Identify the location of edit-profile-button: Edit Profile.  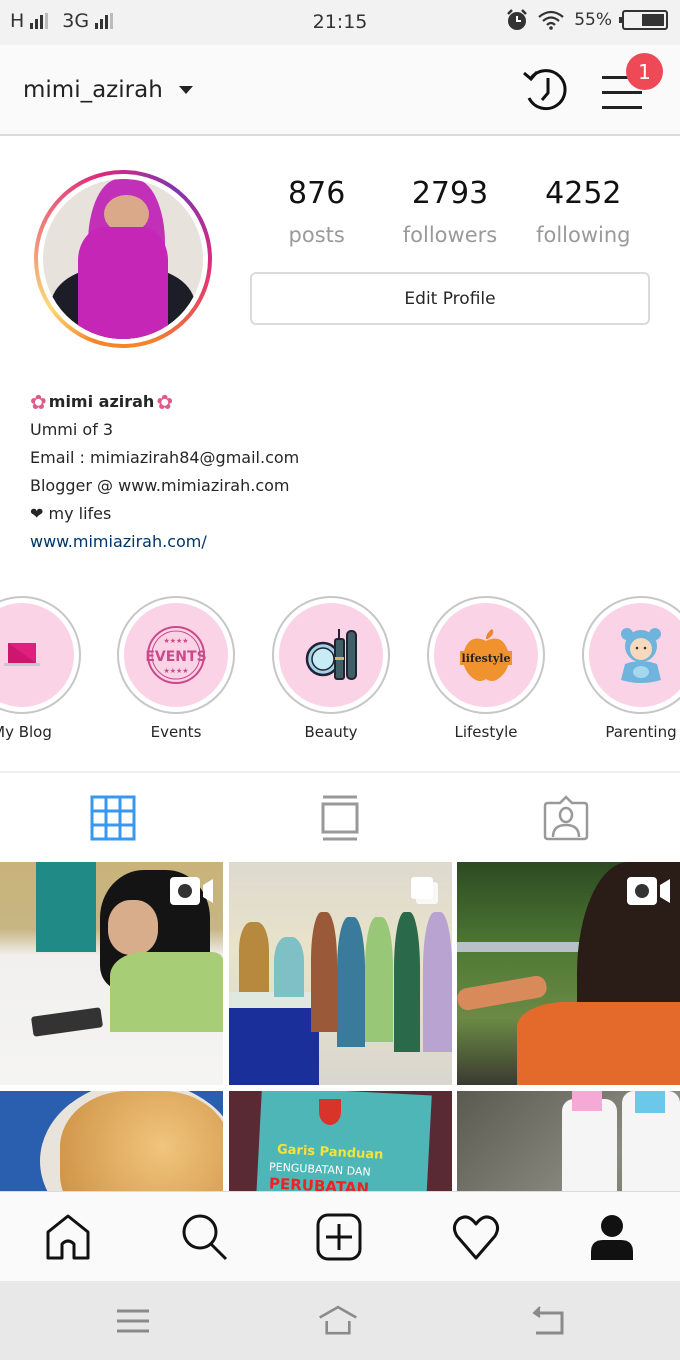
(450, 298).